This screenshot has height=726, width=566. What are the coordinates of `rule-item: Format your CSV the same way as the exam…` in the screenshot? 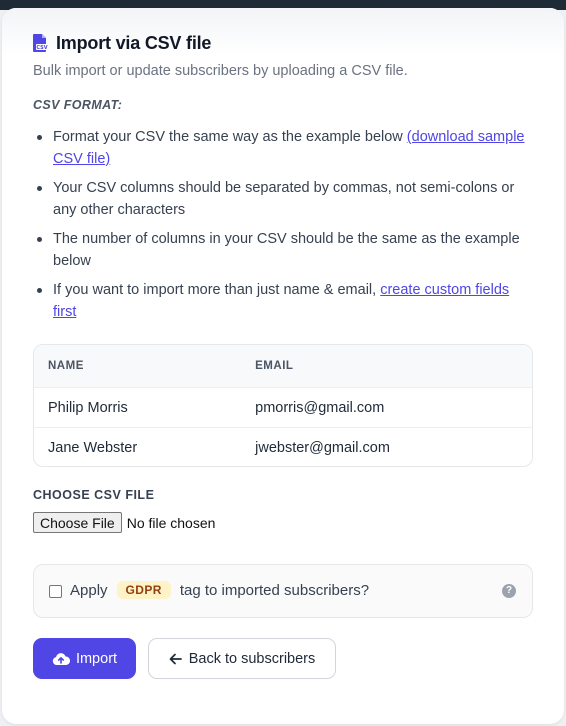 It's located at (283, 148).